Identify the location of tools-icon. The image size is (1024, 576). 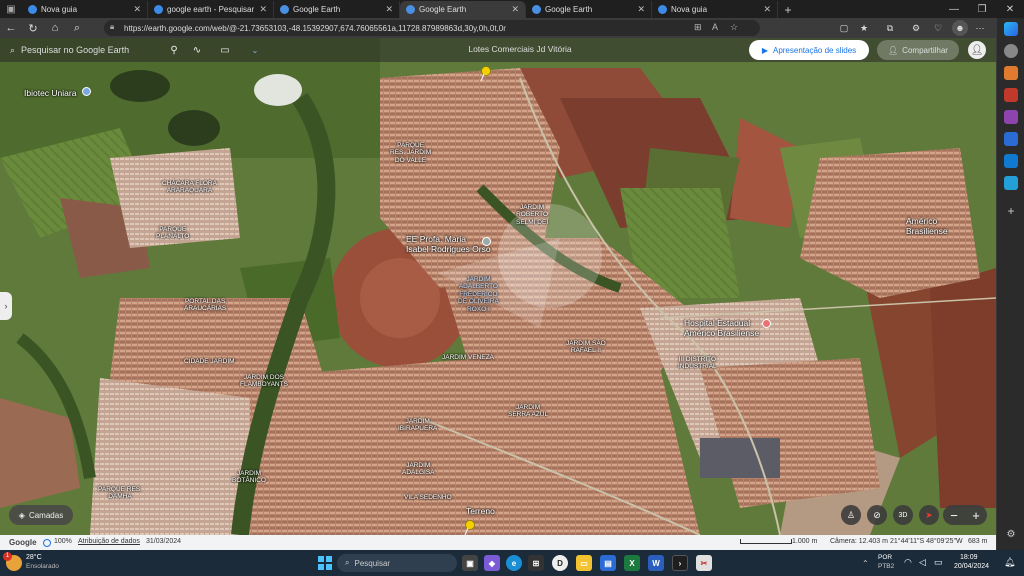
(1011, 95).